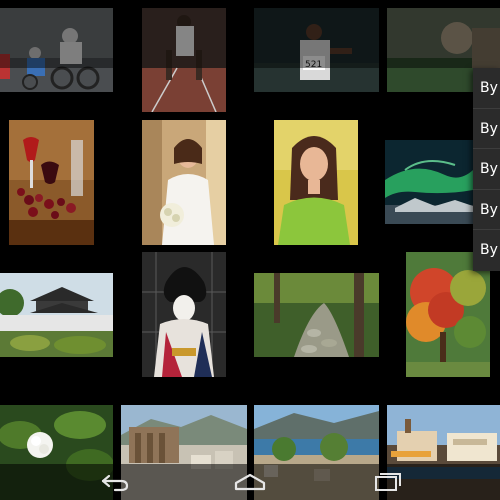 The height and width of the screenshot is (500, 500). I want to click on system-navigation-bar, so click(250, 482).